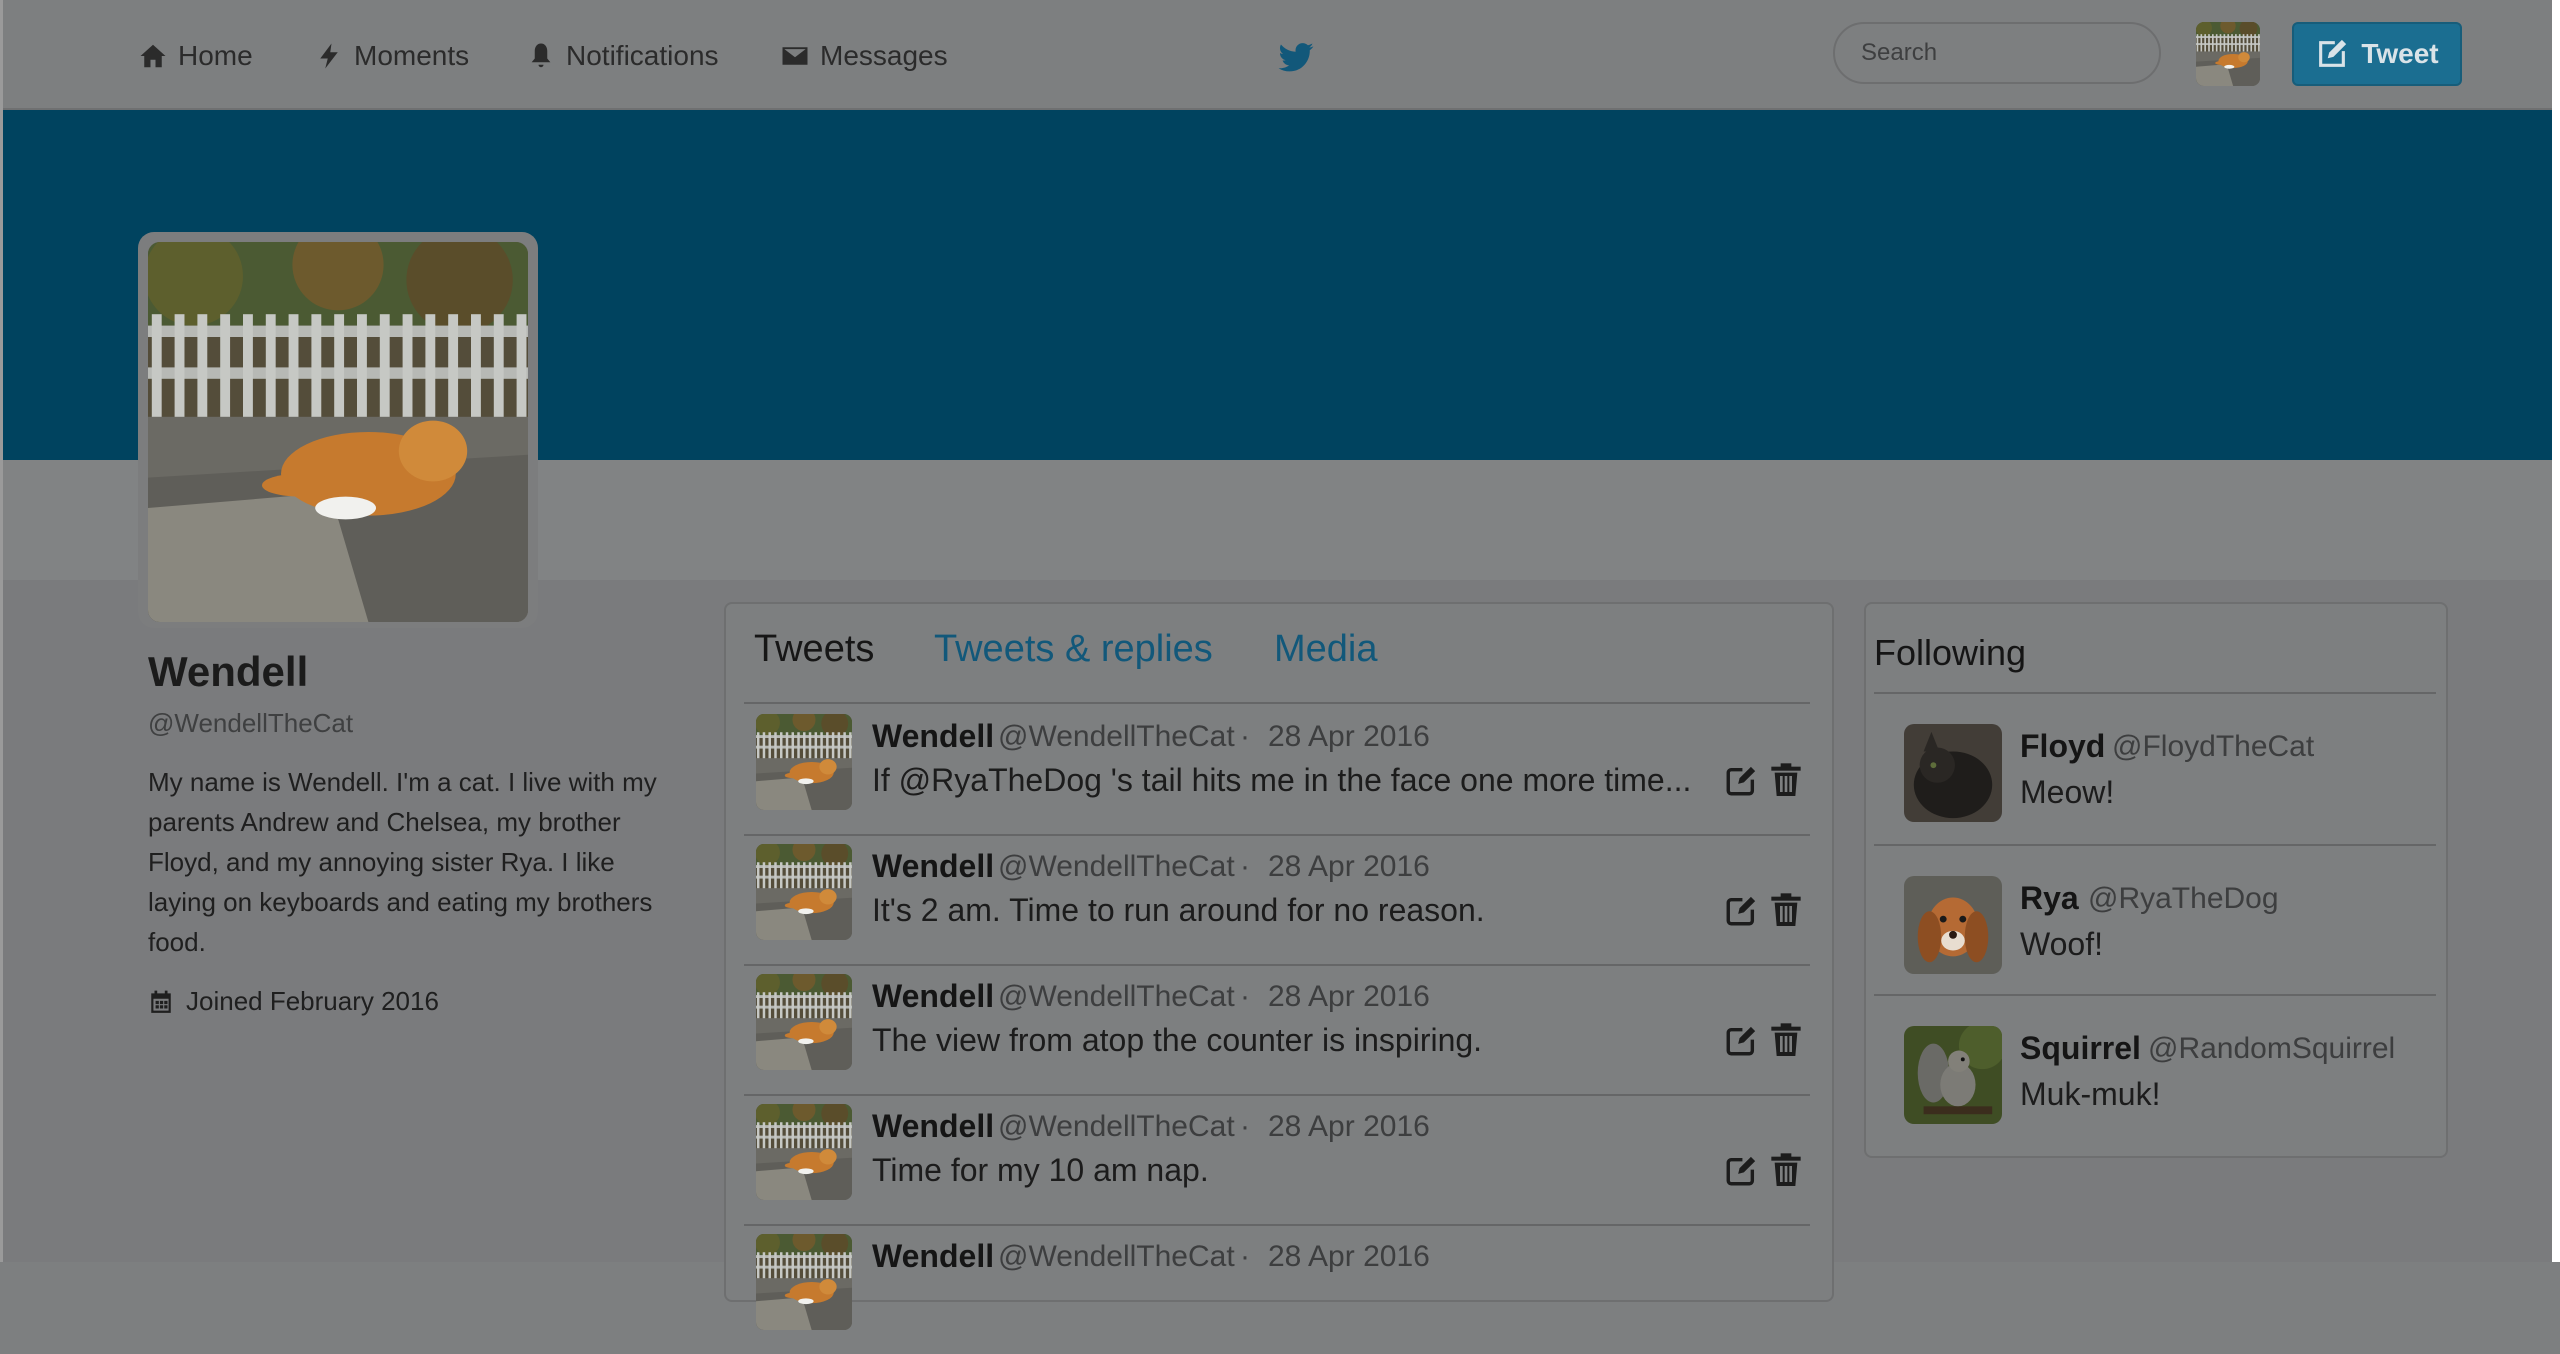 Image resolution: width=2560 pixels, height=1354 pixels. Describe the element at coordinates (1073, 649) in the screenshot. I see `tab-tweets-and-replies: Tweets & replies` at that location.